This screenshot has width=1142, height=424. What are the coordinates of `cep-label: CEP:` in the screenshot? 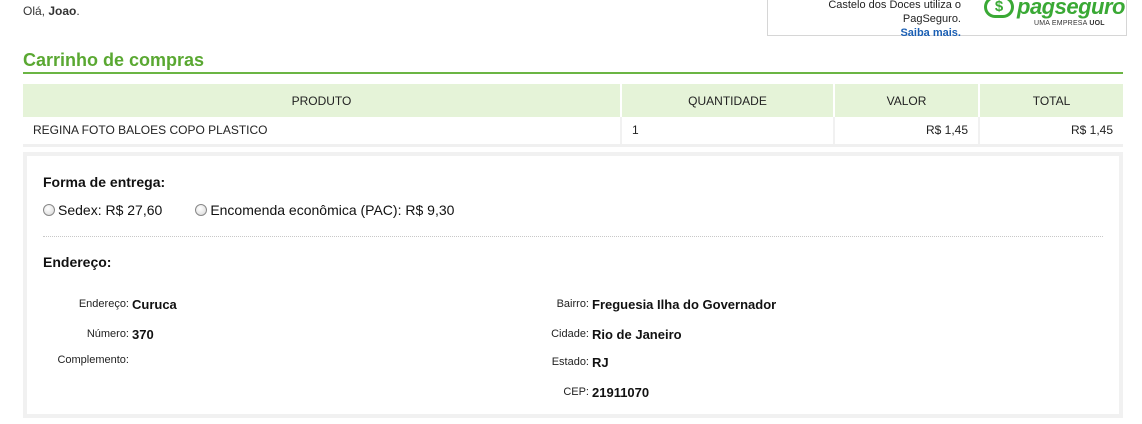 It's located at (576, 392).